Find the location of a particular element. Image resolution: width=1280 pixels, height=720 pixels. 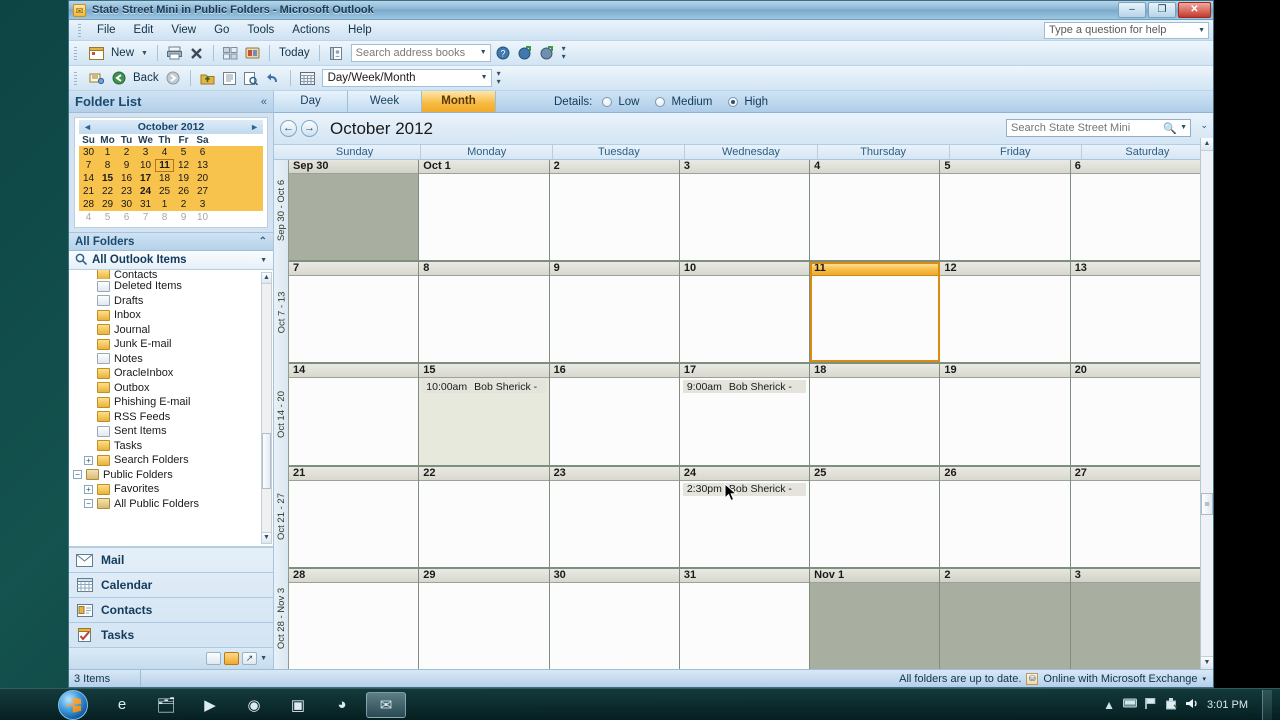

mini-calendar-day: 1 is located at coordinates (164, 204).